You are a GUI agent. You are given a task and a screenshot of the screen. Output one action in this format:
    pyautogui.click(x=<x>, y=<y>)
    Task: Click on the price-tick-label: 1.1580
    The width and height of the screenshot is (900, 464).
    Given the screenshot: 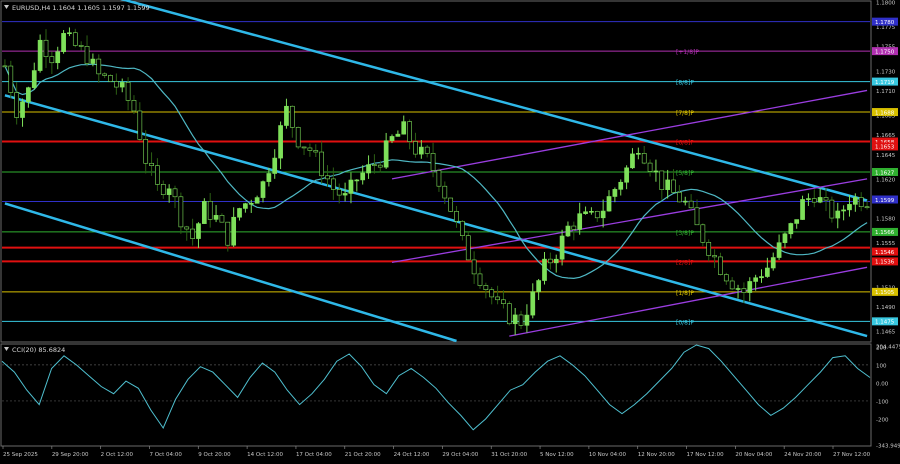 What is the action you would take?
    pyautogui.click(x=886, y=220)
    